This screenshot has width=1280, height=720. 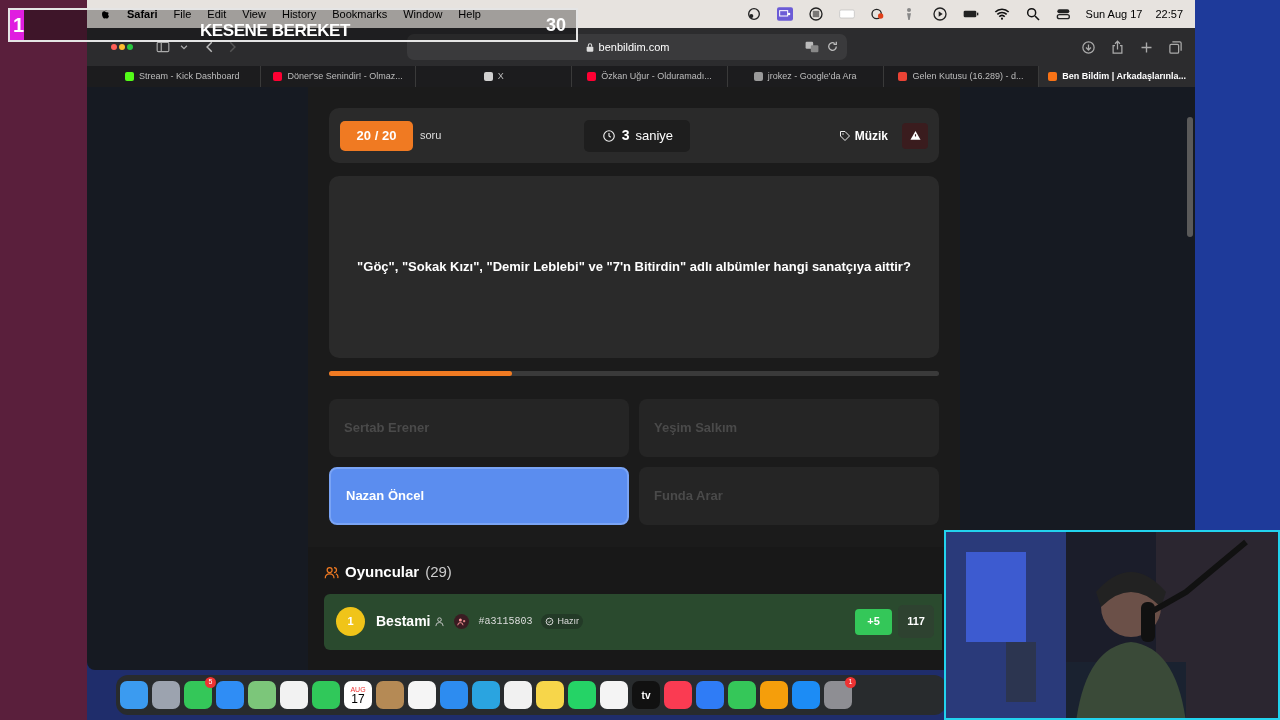 What do you see at coordinates (142, 14) in the screenshot?
I see `menu-item: Safari` at bounding box center [142, 14].